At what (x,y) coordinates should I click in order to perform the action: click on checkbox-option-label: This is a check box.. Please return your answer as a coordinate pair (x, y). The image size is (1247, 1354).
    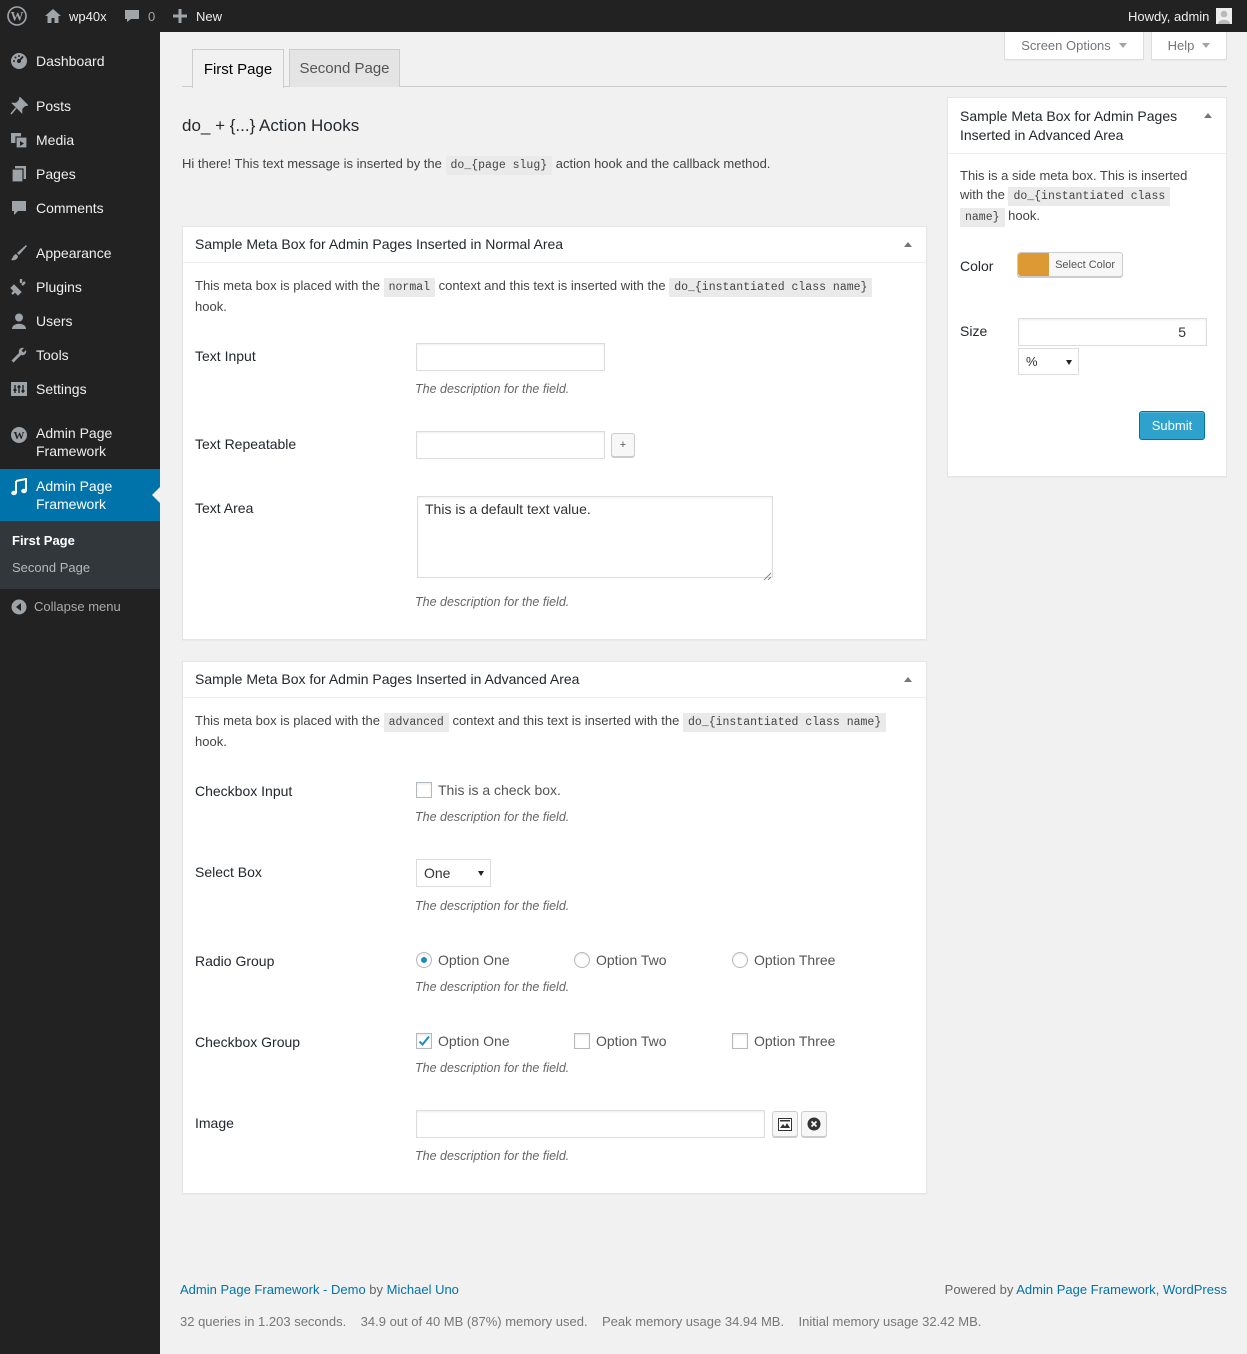
    Looking at the image, I should click on (499, 790).